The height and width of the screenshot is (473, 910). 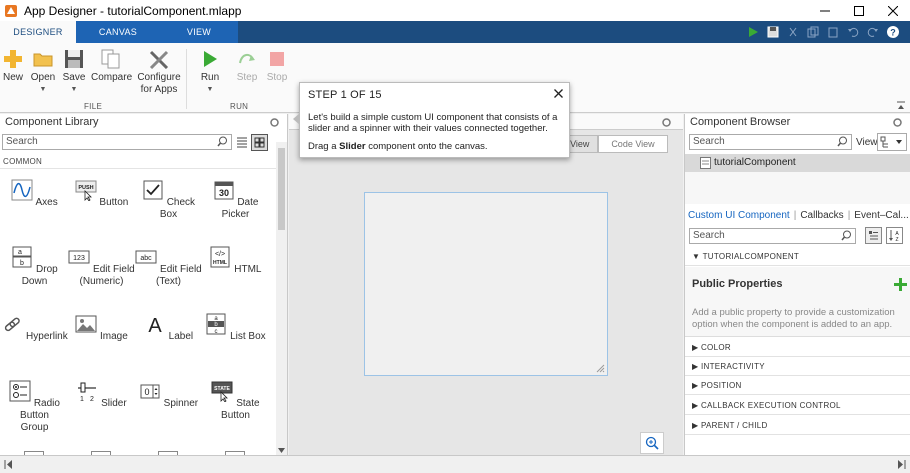 I want to click on scroll-down-icon, so click(x=281, y=450).